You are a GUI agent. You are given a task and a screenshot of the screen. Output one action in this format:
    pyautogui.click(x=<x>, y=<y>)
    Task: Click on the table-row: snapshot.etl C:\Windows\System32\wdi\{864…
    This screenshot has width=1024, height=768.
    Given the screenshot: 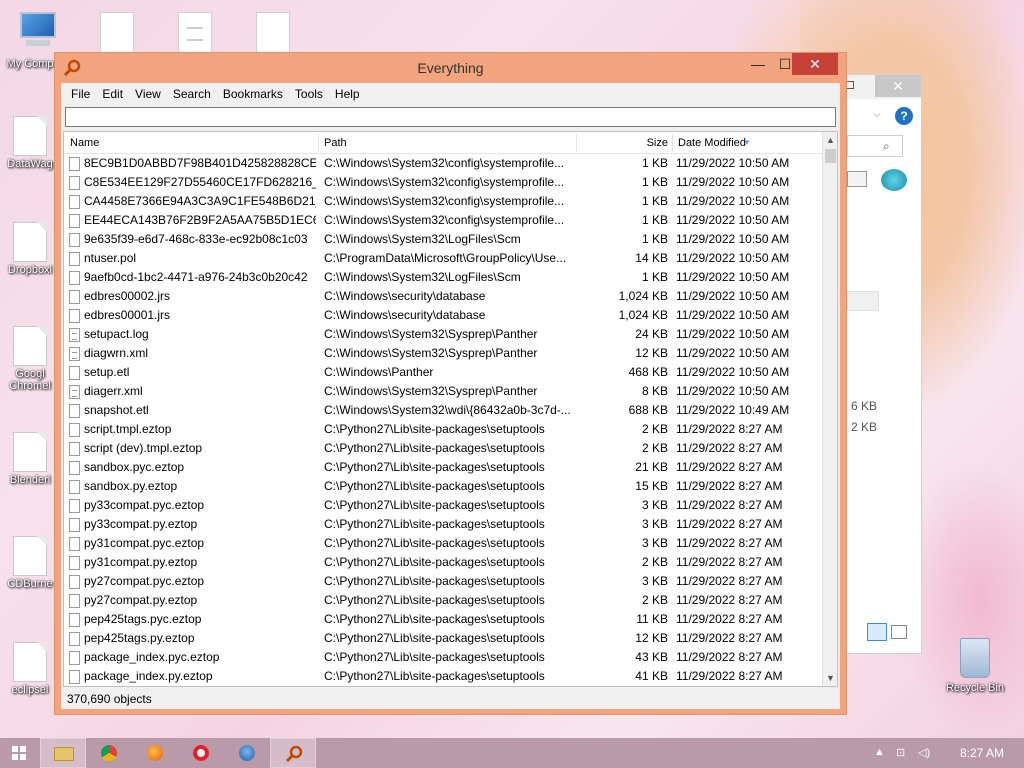 What is the action you would take?
    pyautogui.click(x=444, y=410)
    